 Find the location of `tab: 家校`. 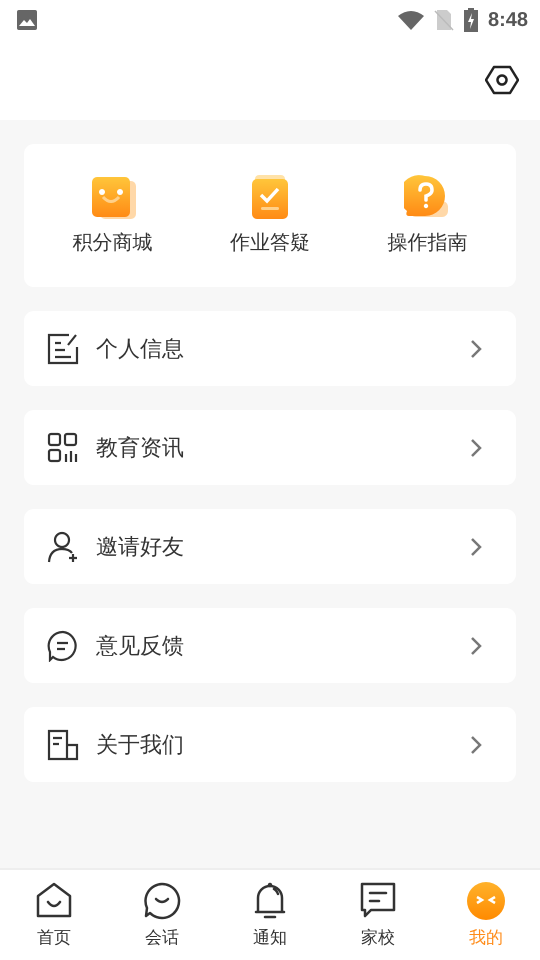

tab: 家校 is located at coordinates (378, 915).